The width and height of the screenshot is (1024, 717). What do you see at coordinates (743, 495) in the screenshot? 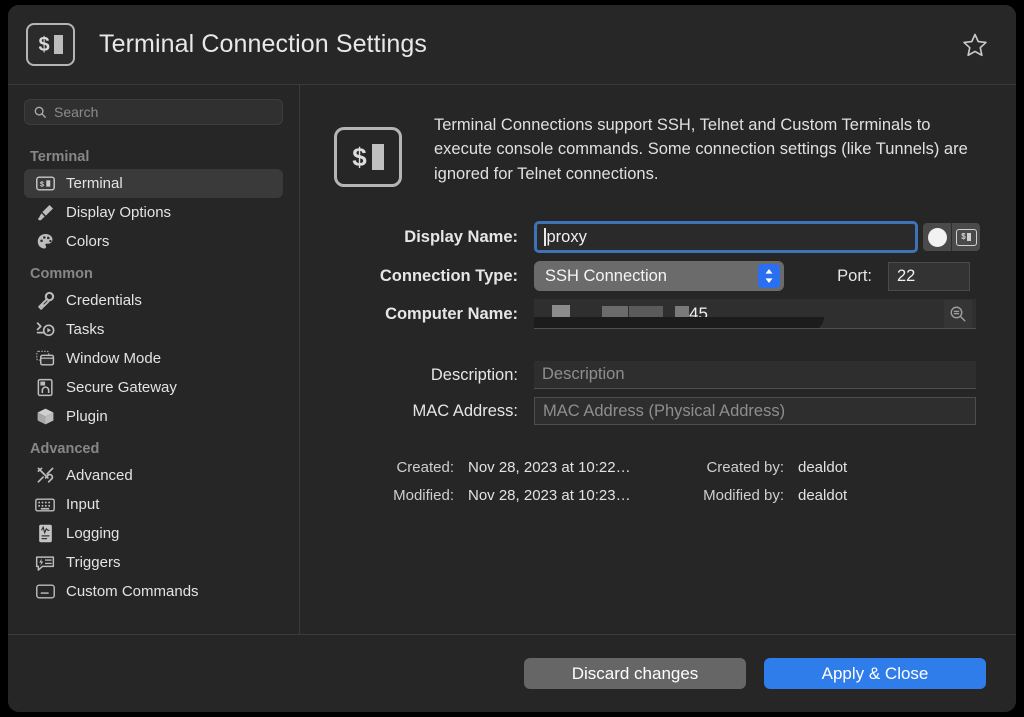
I see `modified-by-label: Modified by:` at bounding box center [743, 495].